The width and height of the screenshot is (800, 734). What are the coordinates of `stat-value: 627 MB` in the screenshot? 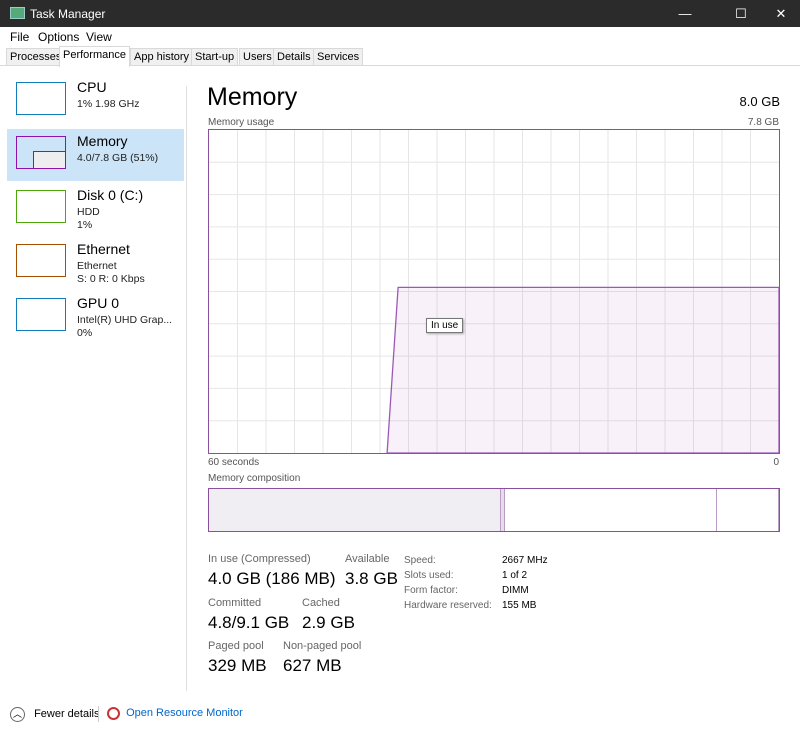 It's located at (312, 665).